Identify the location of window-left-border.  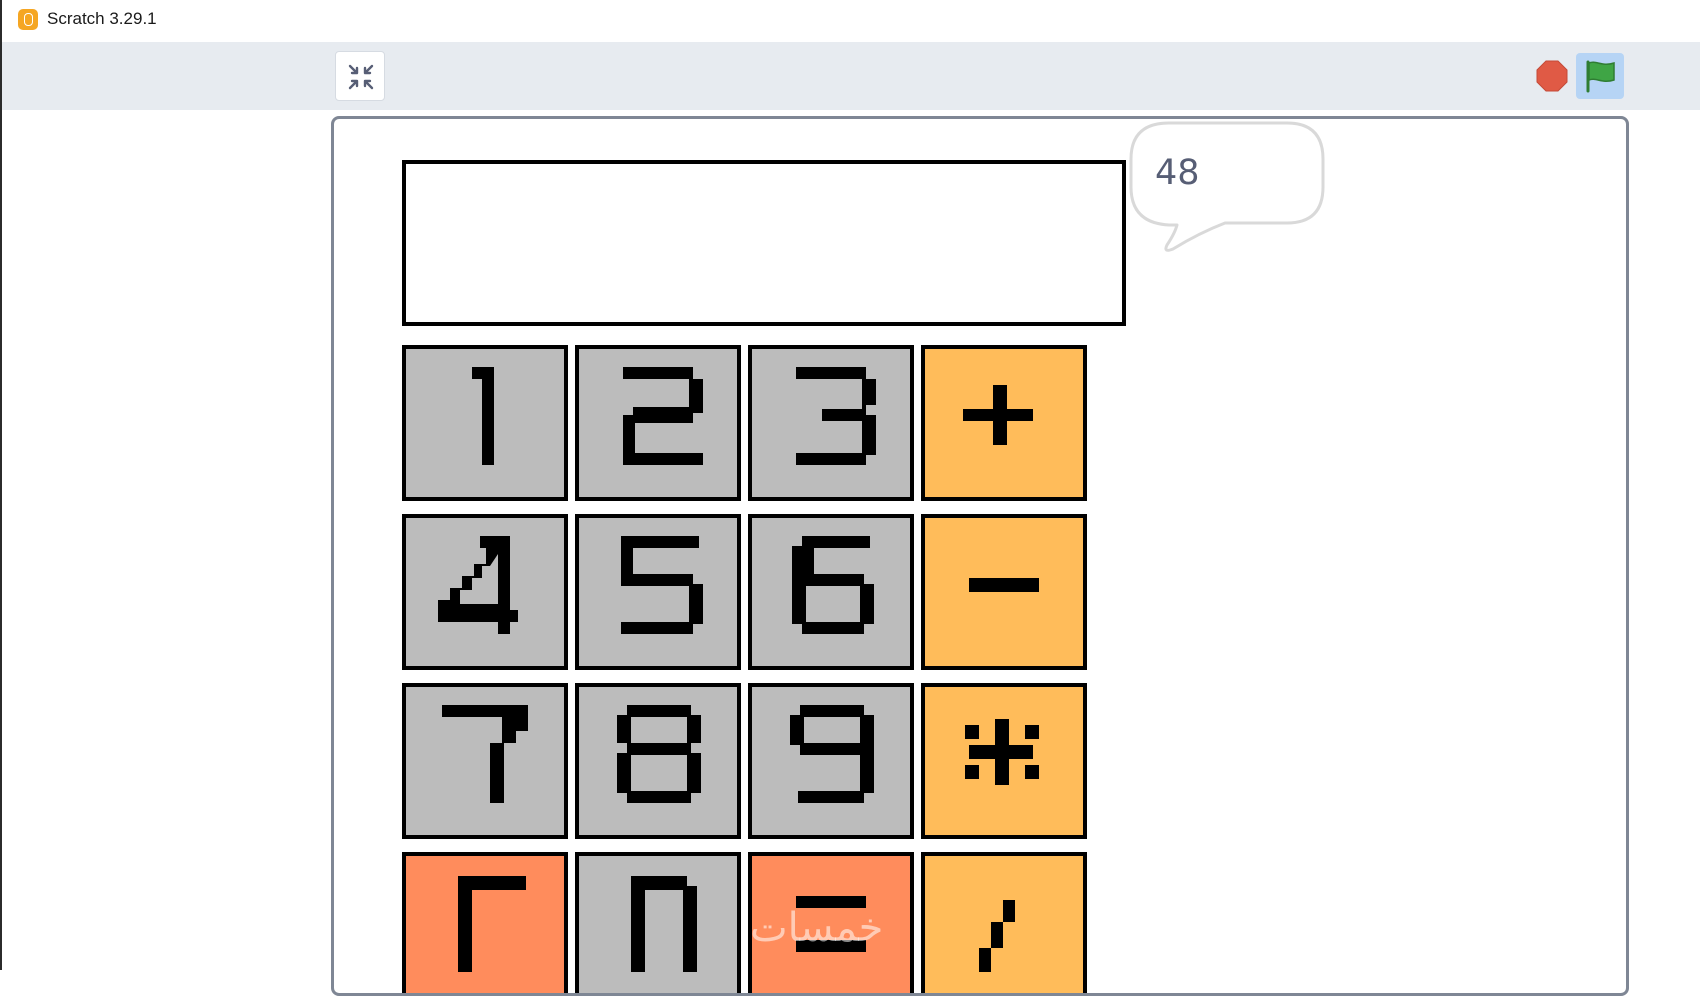
(1, 506).